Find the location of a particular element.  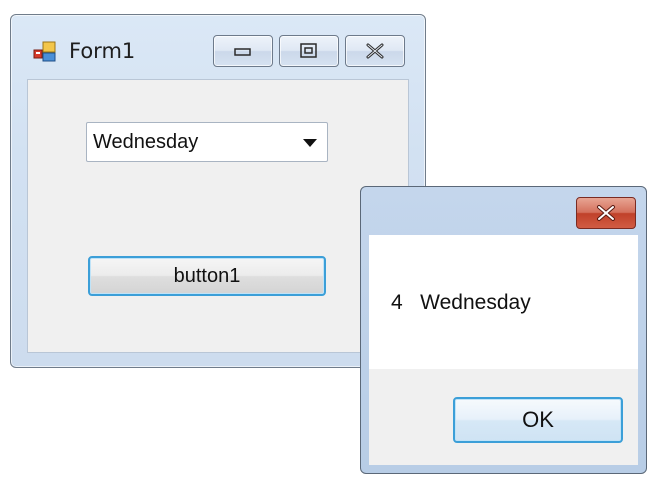

message-box-body: 4 Wednesday is located at coordinates (503, 302).